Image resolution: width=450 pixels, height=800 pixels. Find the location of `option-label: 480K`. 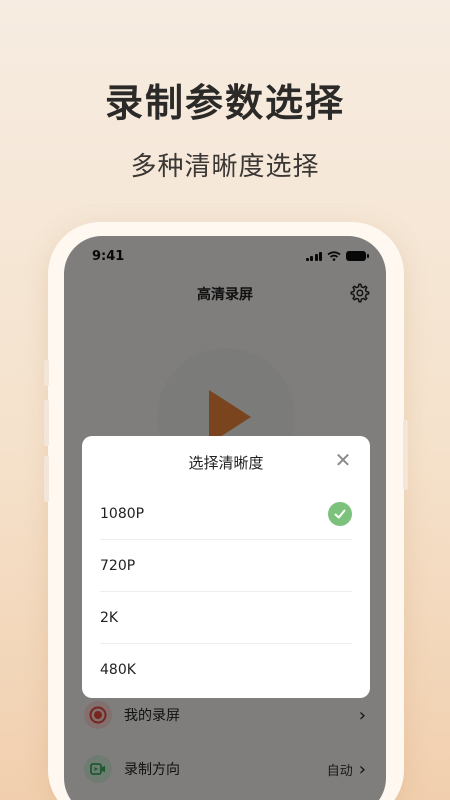

option-label: 480K is located at coordinates (118, 670).